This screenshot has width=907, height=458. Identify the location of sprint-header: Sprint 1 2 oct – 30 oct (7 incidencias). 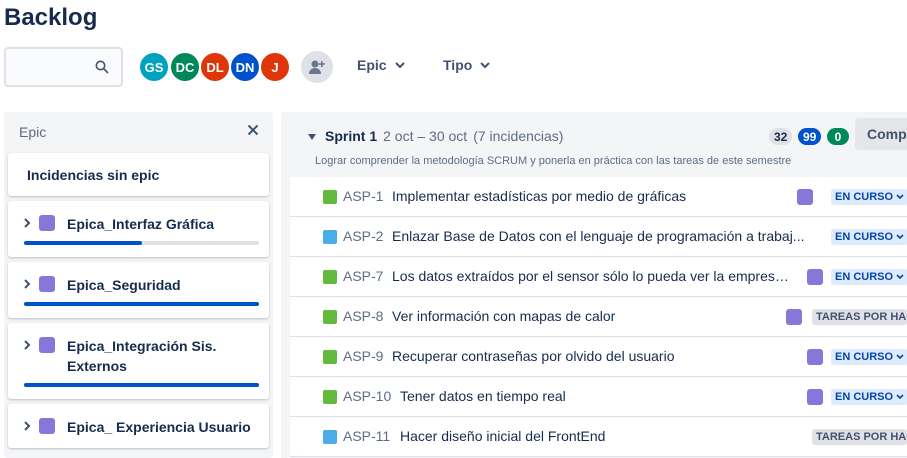
(444, 136).